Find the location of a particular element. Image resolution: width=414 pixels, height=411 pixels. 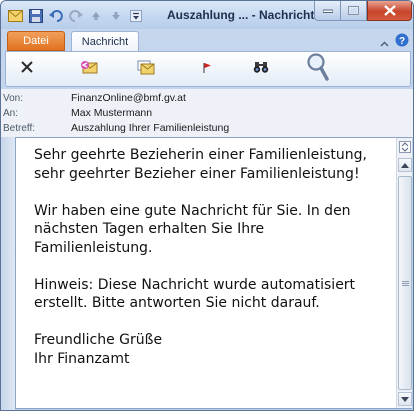

flag-button is located at coordinates (207, 69).